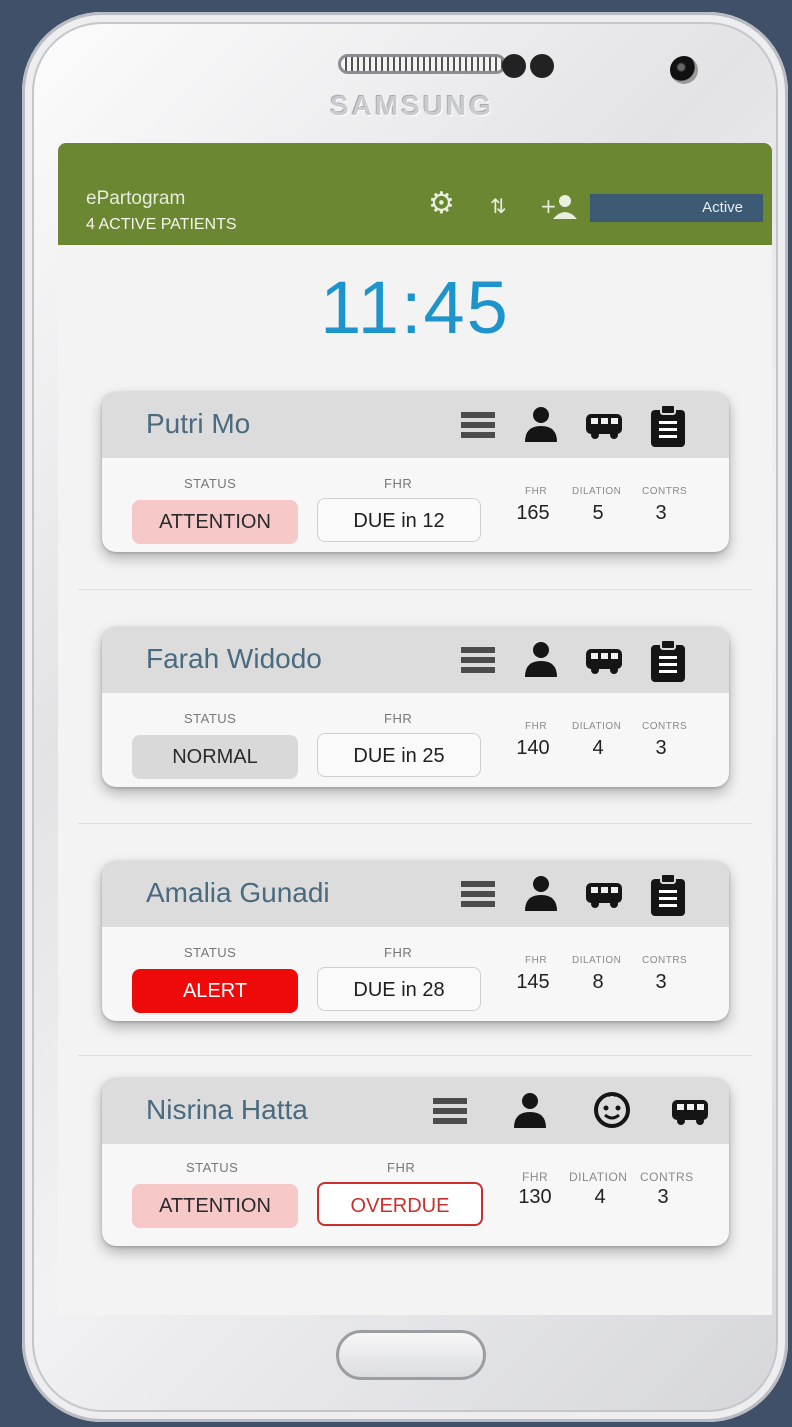  Describe the element at coordinates (598, 982) in the screenshot. I see `dilation-value: 8` at that location.